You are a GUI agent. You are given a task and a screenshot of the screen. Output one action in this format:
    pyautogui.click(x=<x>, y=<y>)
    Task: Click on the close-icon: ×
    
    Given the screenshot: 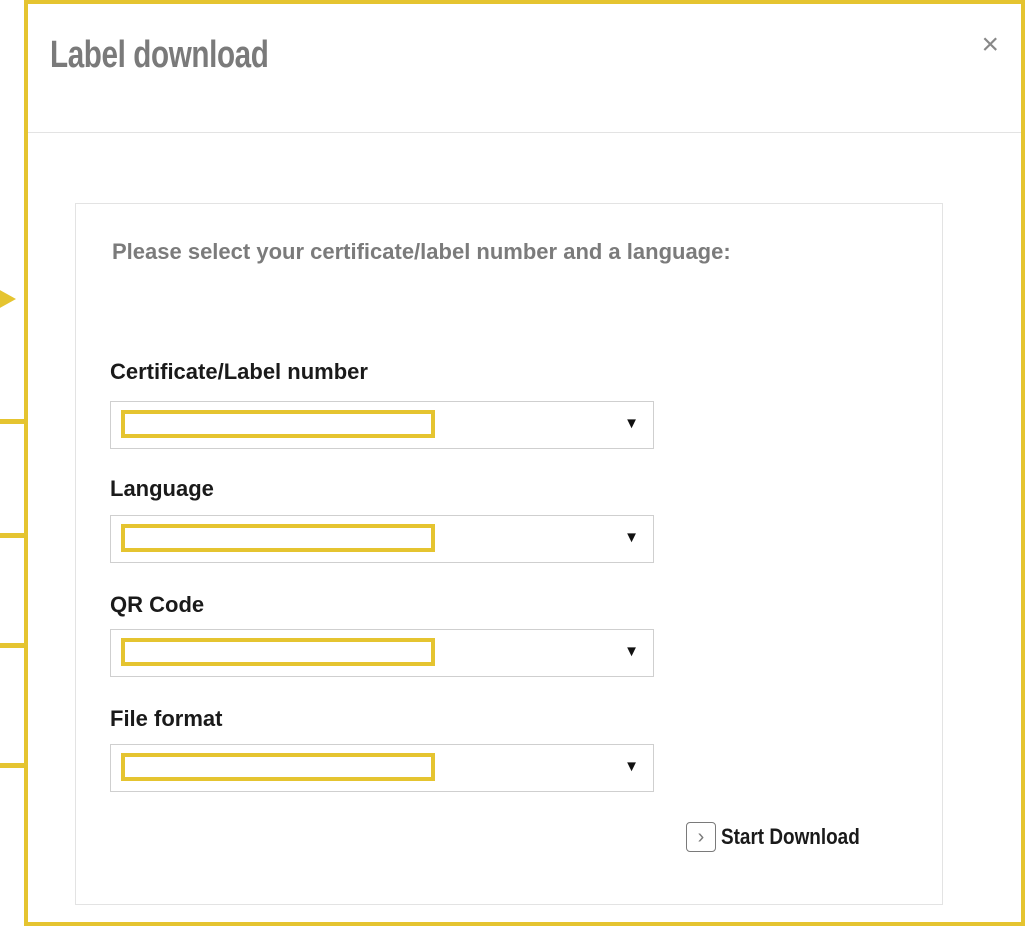 What is the action you would take?
    pyautogui.click(x=990, y=45)
    